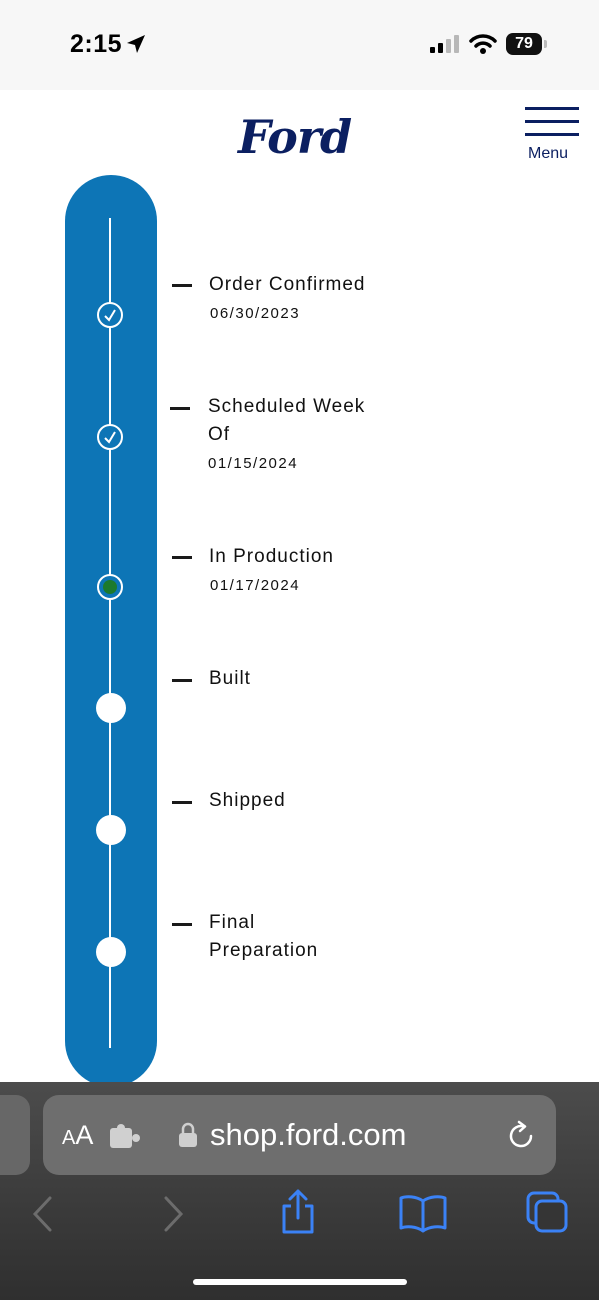 Image resolution: width=599 pixels, height=1300 pixels. Describe the element at coordinates (295, 137) in the screenshot. I see `ford-logo: Ford` at that location.